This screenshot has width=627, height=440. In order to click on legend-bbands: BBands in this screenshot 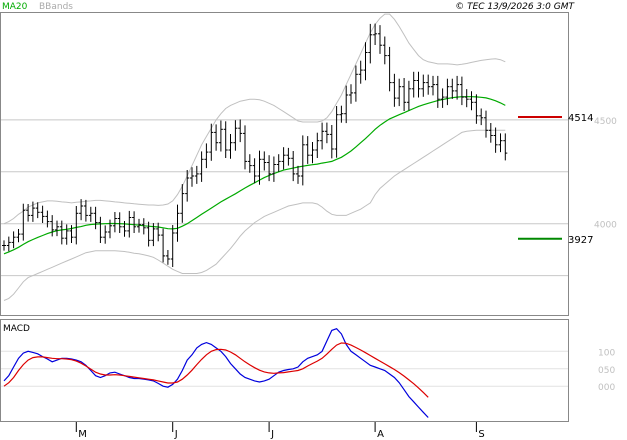, I will do `click(56, 7)`.